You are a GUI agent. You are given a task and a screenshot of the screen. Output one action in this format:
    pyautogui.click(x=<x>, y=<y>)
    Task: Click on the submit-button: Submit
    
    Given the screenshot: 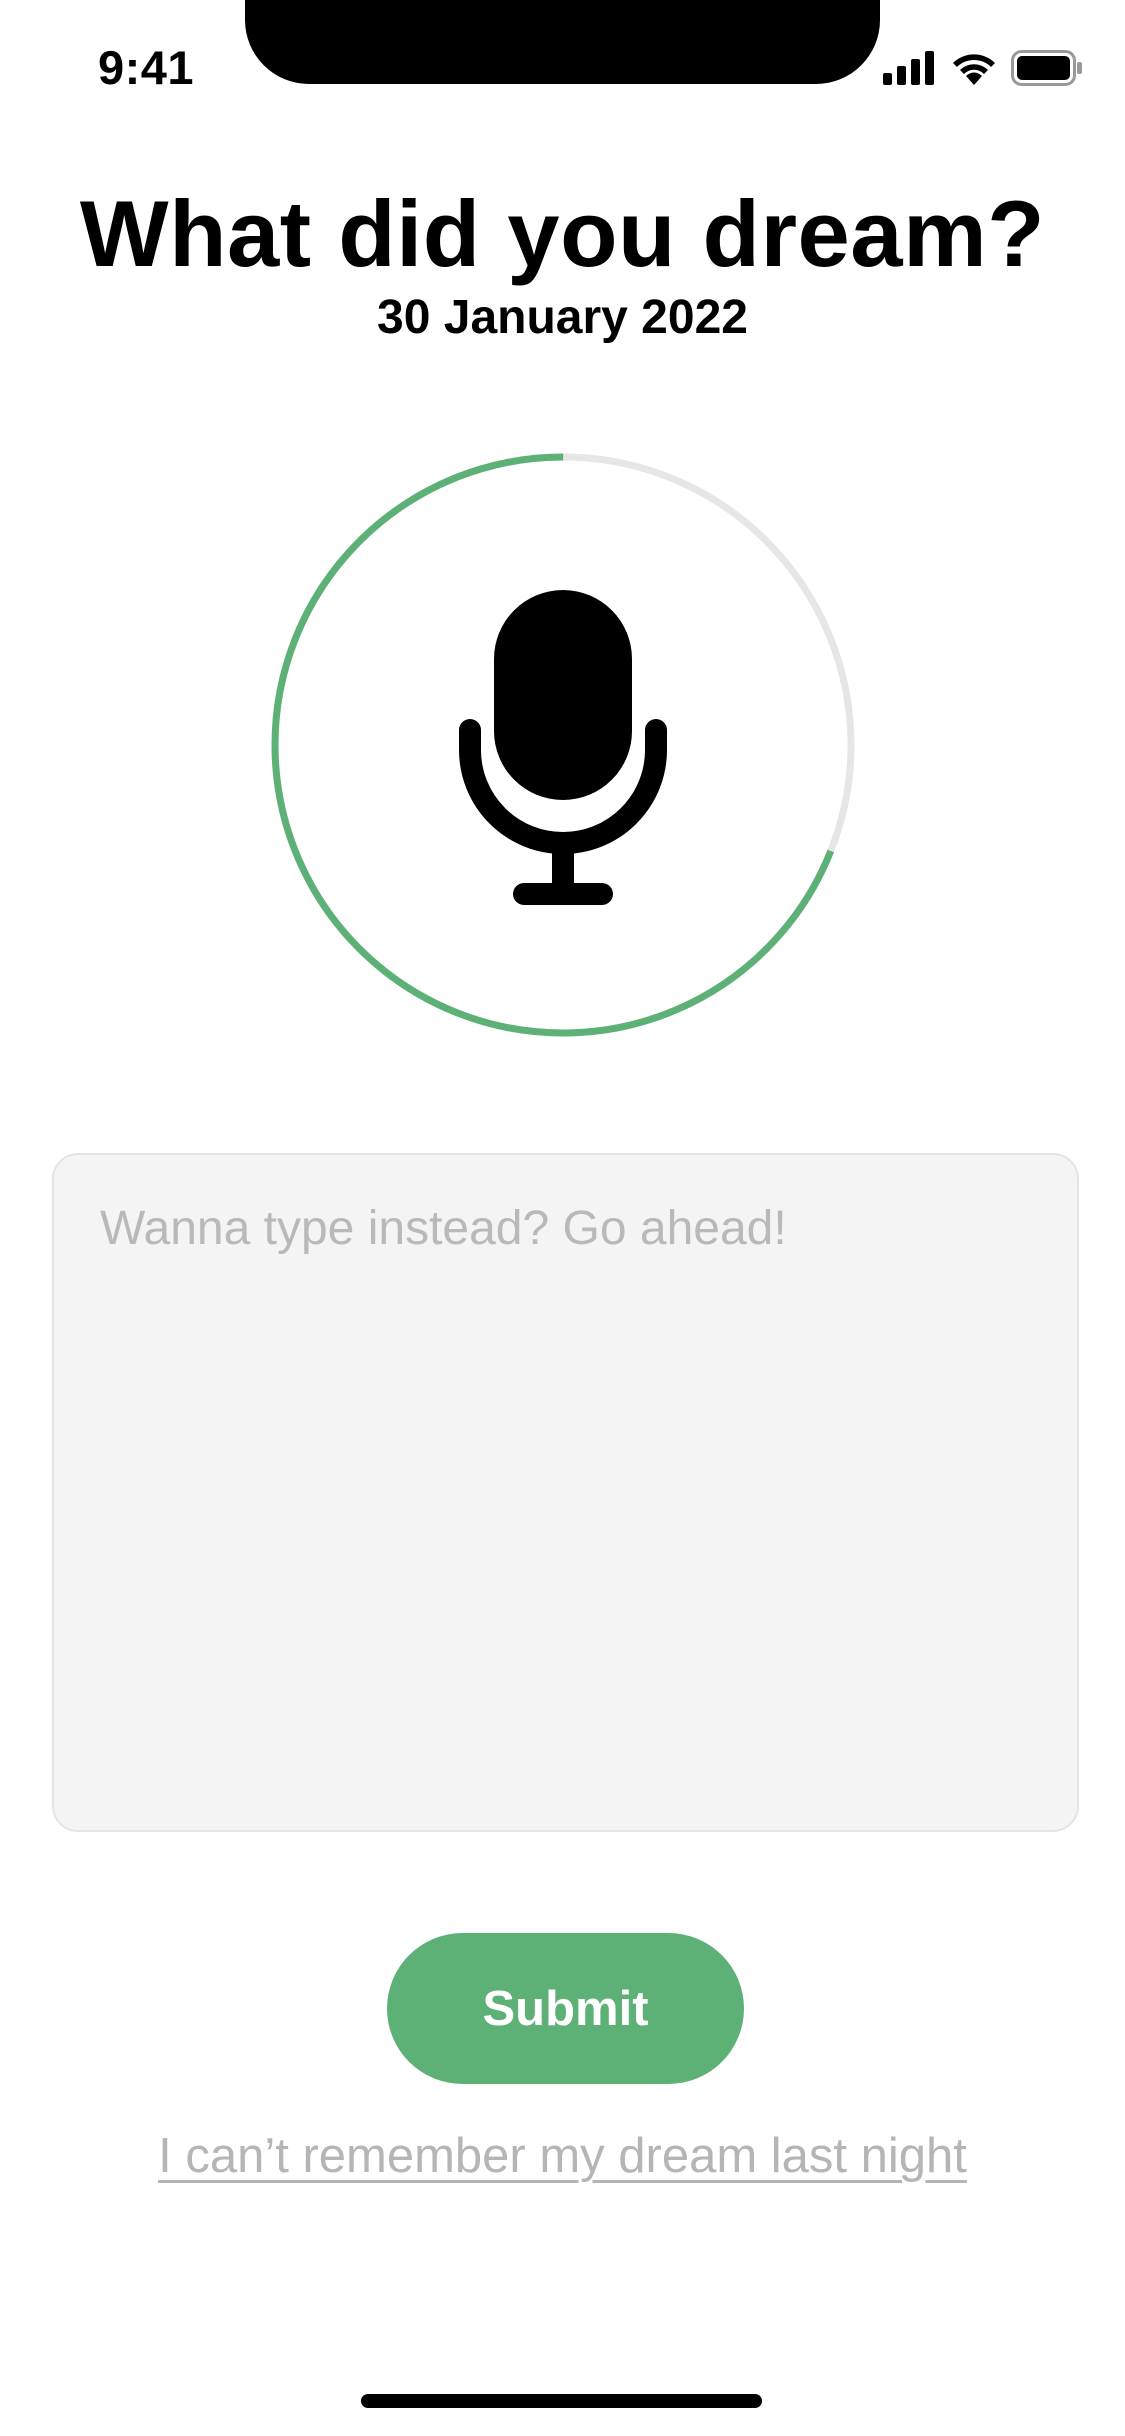 What is the action you would take?
    pyautogui.click(x=565, y=2008)
    